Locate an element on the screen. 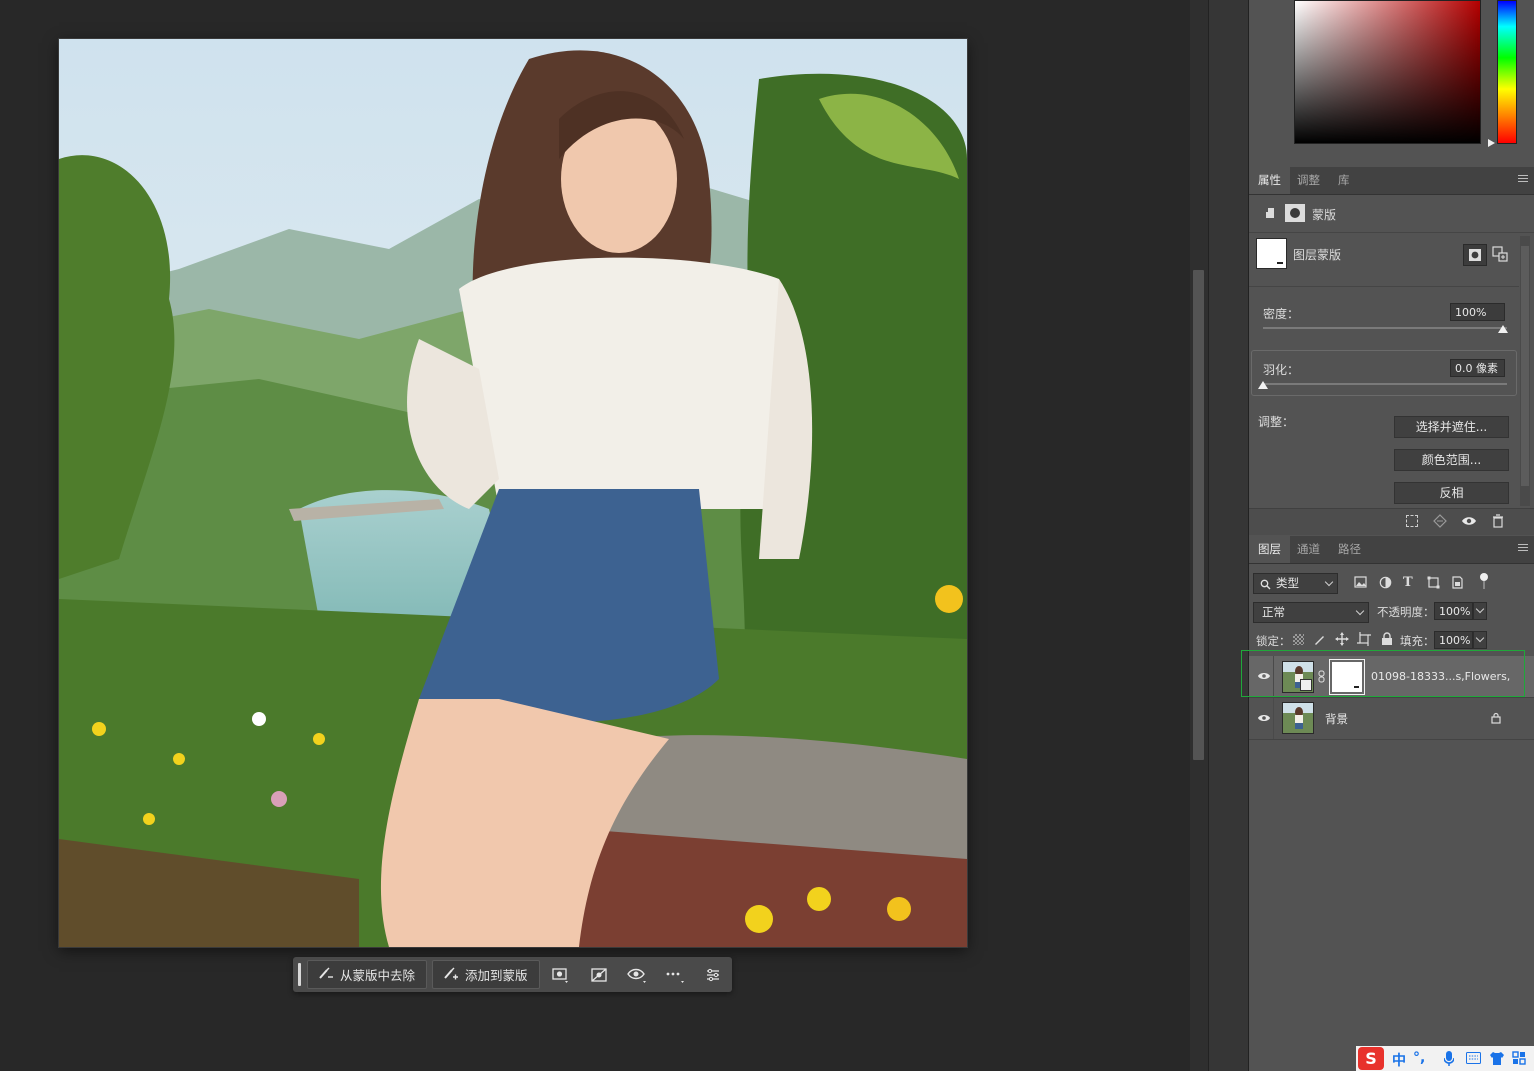 The width and height of the screenshot is (1534, 1071). feather-slider is located at coordinates (1385, 384).